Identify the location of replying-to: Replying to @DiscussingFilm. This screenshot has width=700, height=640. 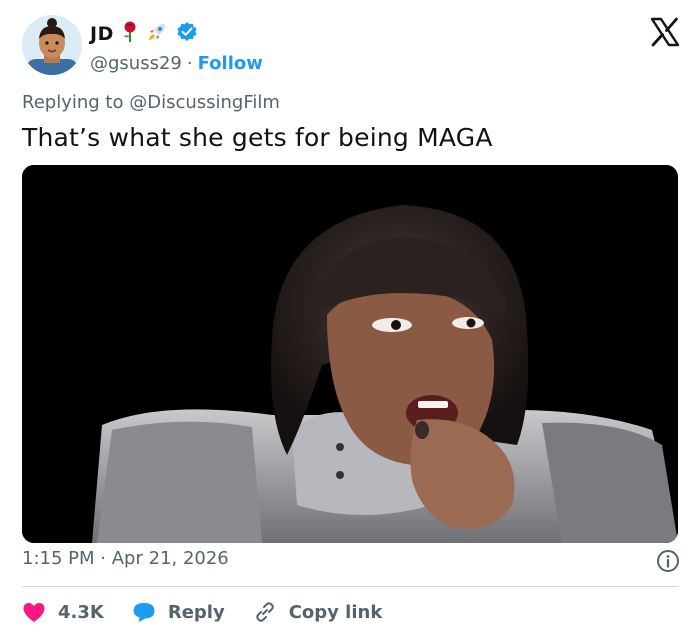
(151, 102).